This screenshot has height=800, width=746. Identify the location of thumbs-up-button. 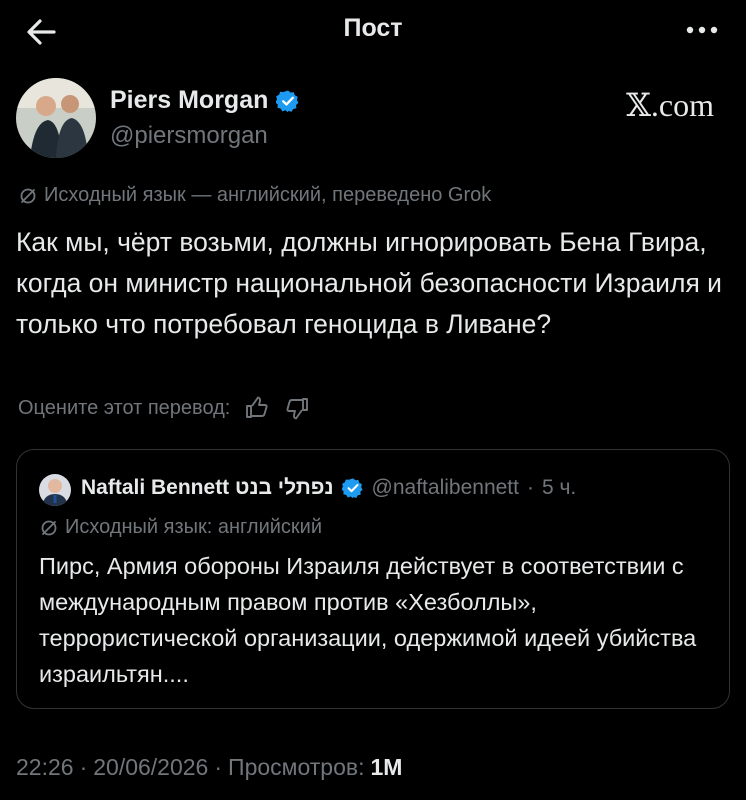
(257, 408).